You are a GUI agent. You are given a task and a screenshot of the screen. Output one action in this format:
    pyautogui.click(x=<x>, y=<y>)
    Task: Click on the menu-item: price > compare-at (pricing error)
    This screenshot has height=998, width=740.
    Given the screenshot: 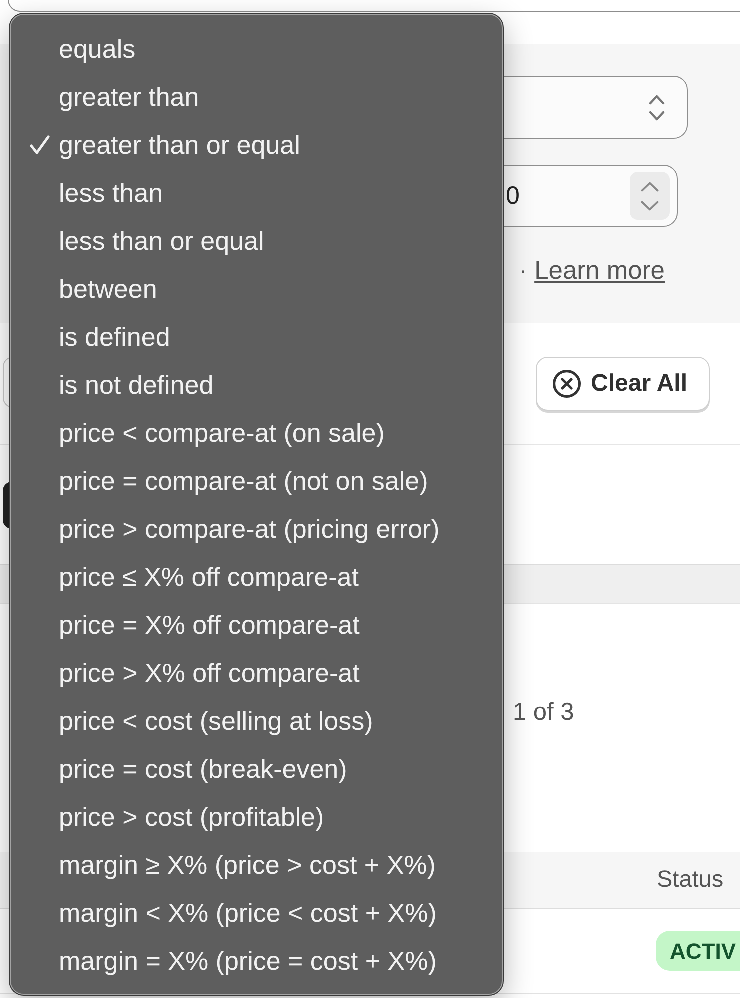 What is the action you would take?
    pyautogui.click(x=256, y=529)
    